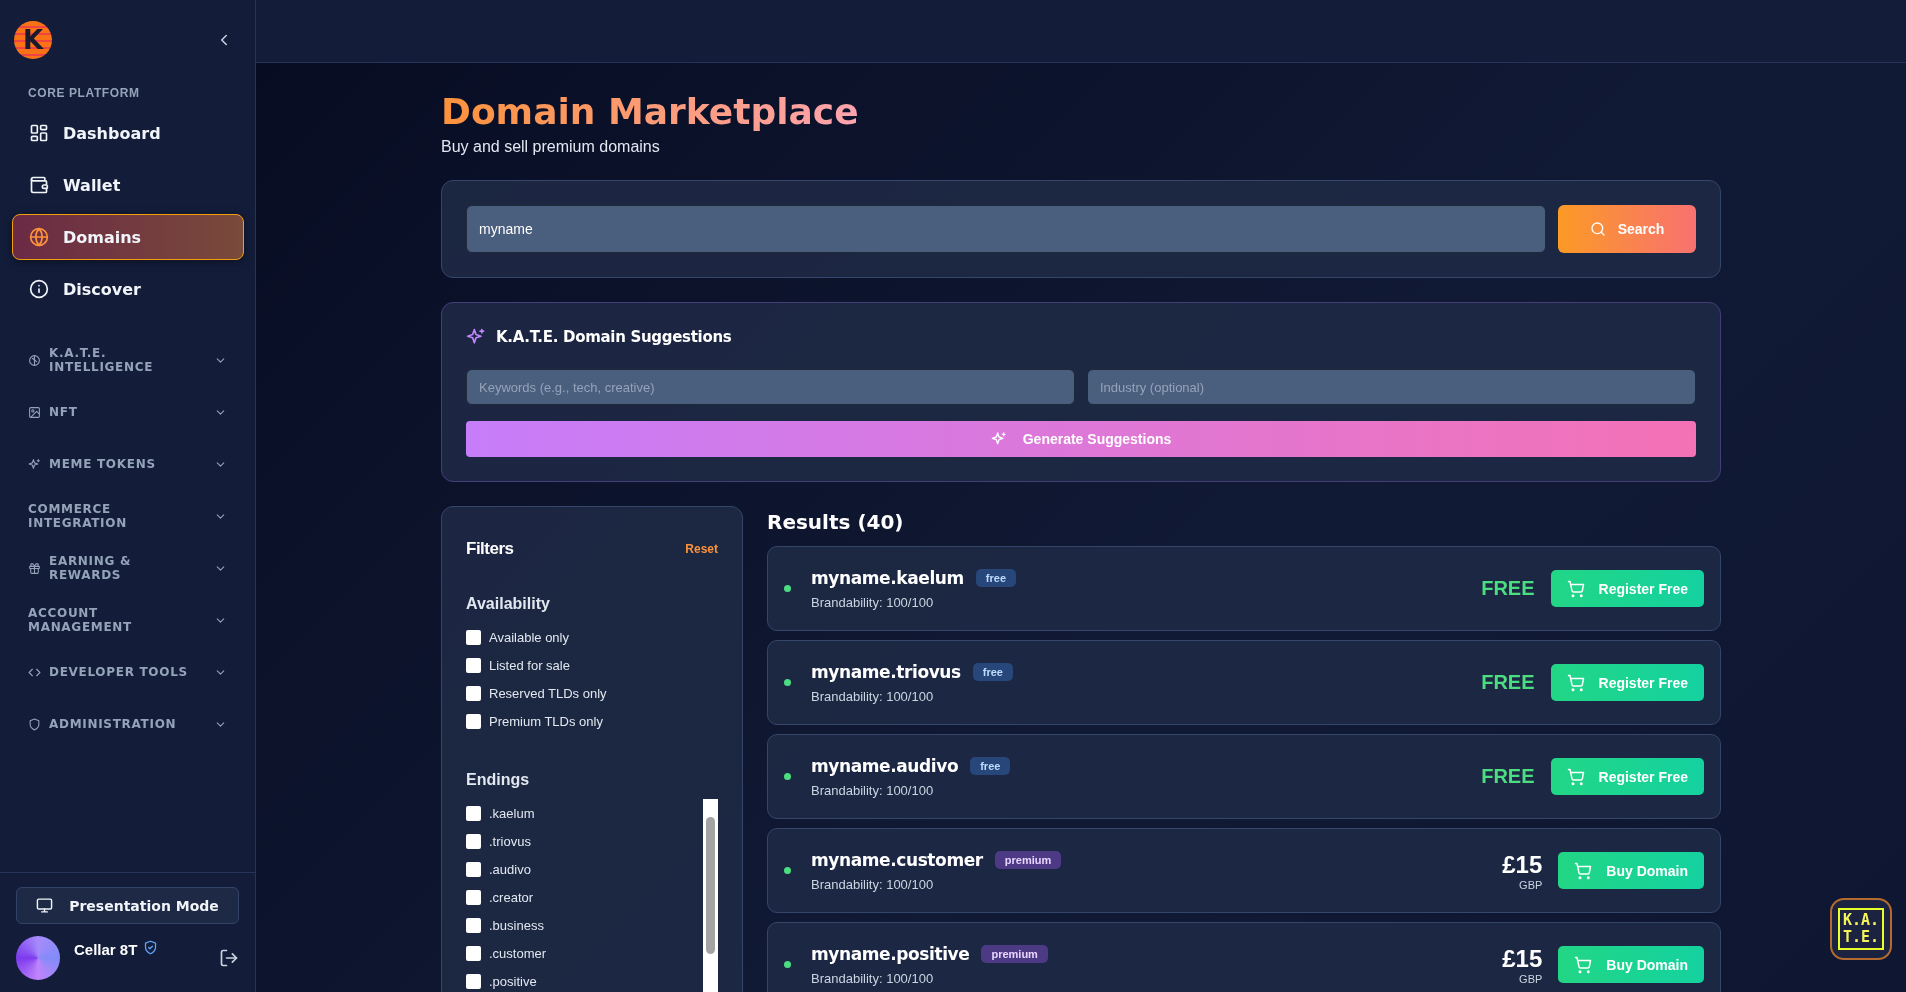 The width and height of the screenshot is (1906, 992). Describe the element at coordinates (887, 577) in the screenshot. I see `domain-name: myname.kaelum` at that location.